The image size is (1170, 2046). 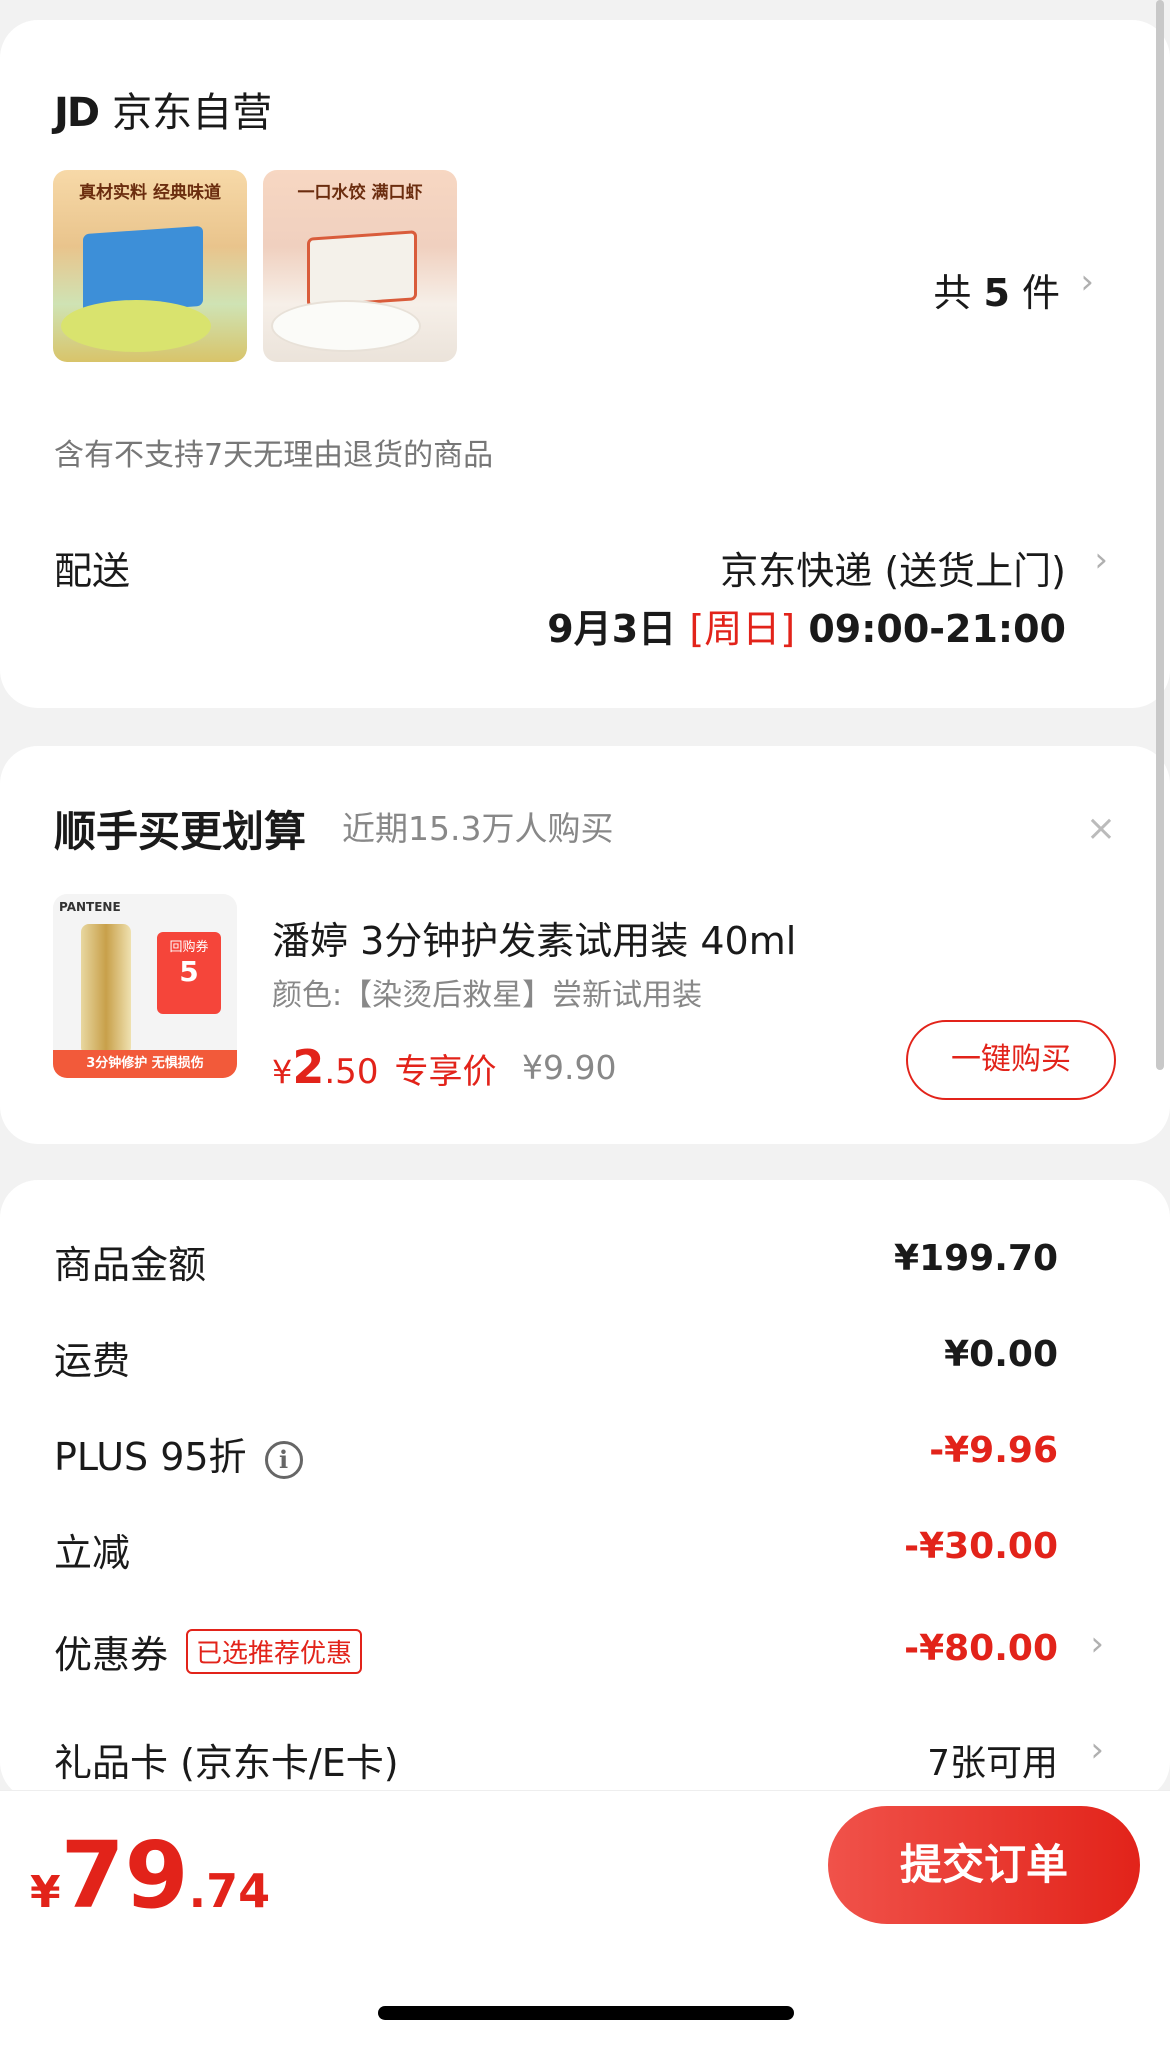 I want to click on summary-value-goods: ¥199.70, so click(x=976, y=1258).